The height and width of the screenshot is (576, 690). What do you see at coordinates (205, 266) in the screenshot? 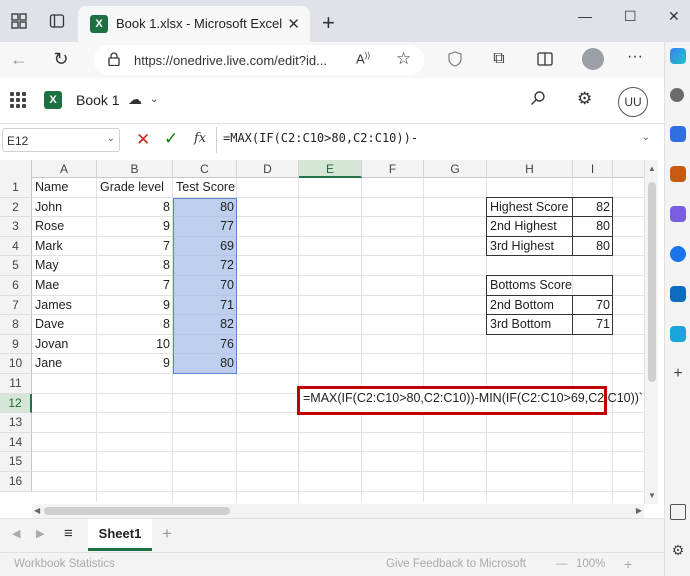
I see `table-cell-score: 72` at bounding box center [205, 266].